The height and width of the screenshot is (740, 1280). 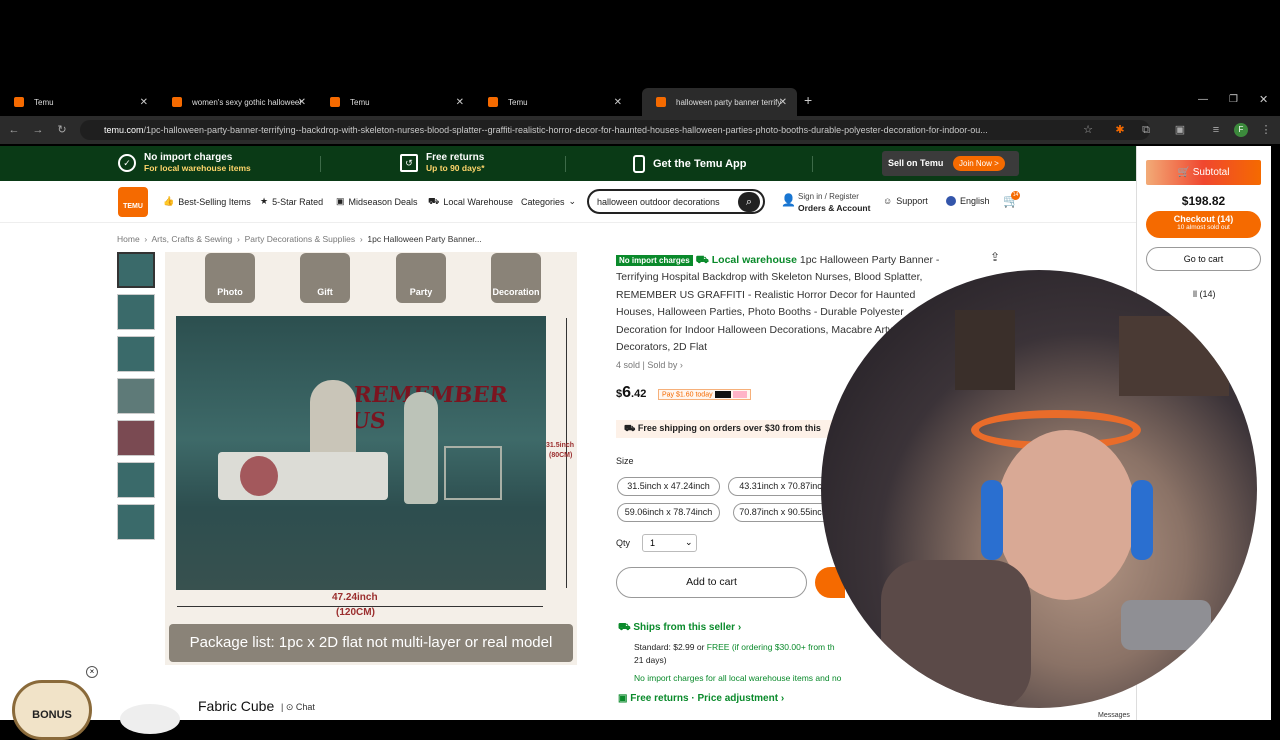 What do you see at coordinates (247, 102) in the screenshot?
I see `tab-title: women's sexy gothic halloween` at bounding box center [247, 102].